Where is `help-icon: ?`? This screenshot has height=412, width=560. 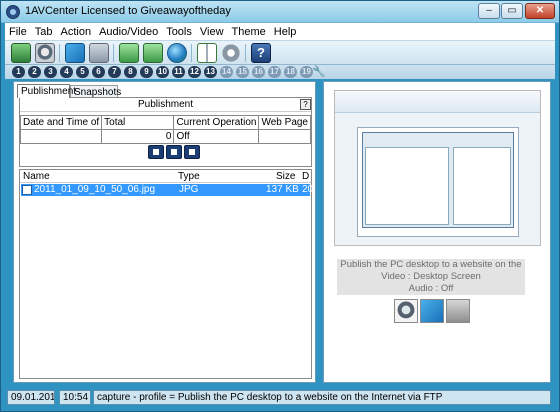 help-icon: ? is located at coordinates (261, 53).